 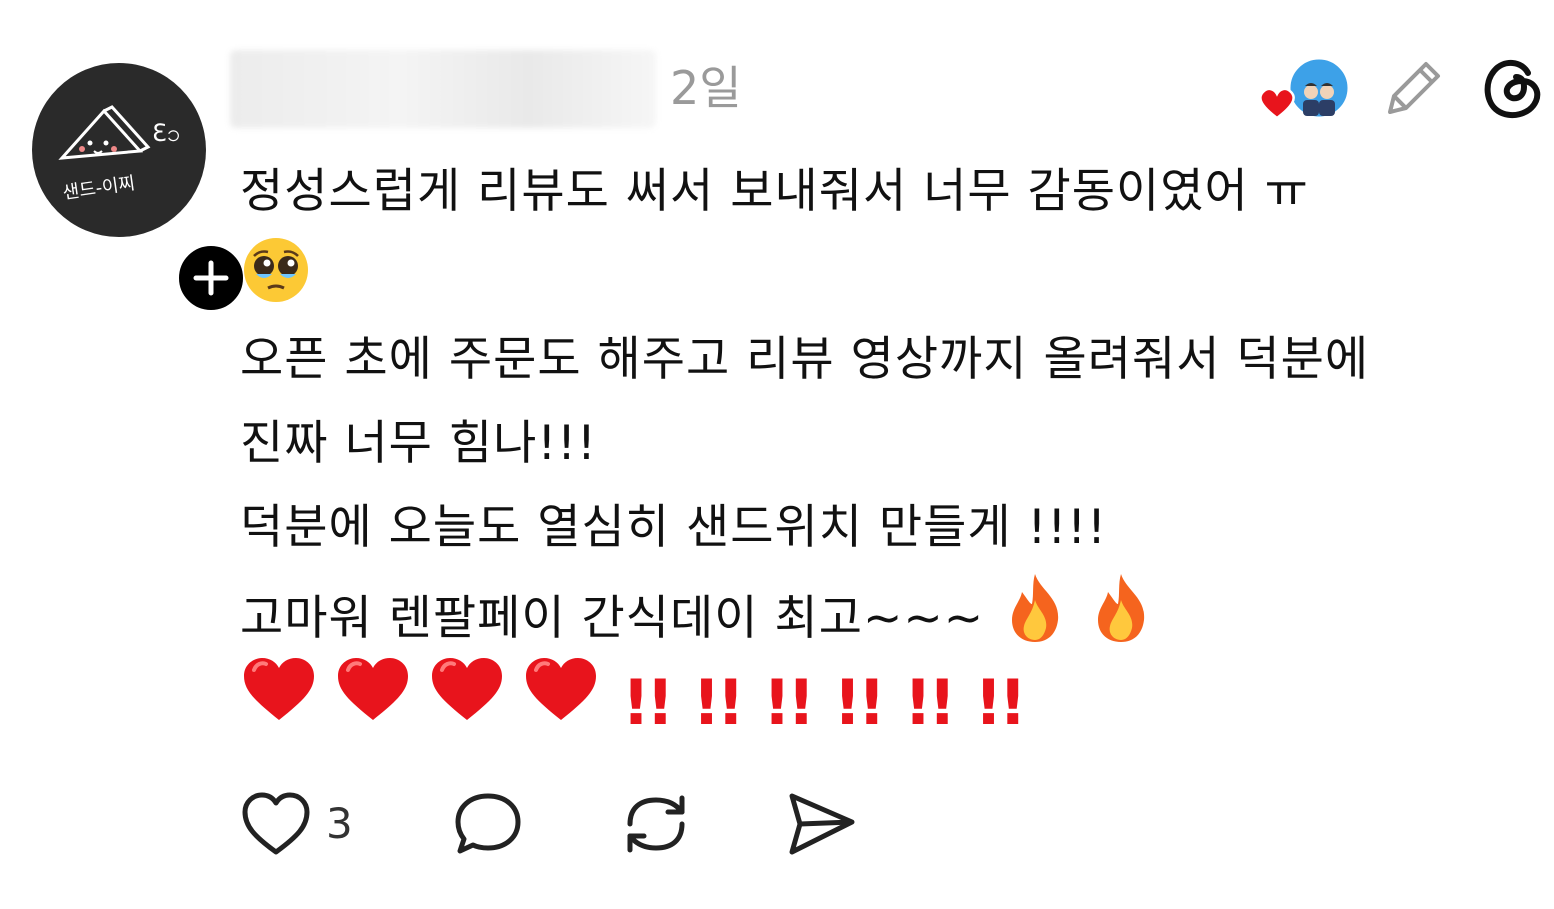 I want to click on repost-button, so click(x=656, y=826).